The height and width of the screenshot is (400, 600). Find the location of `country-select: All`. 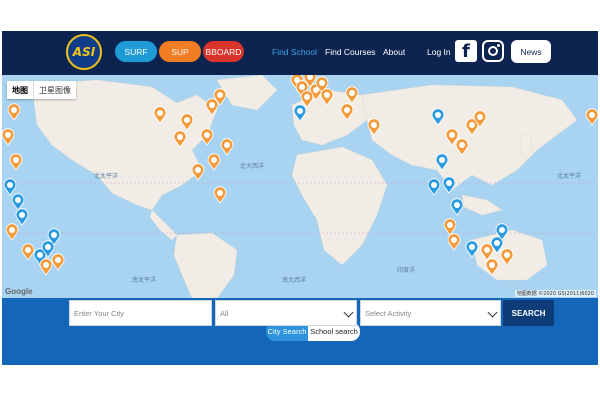

country-select: All is located at coordinates (286, 313).